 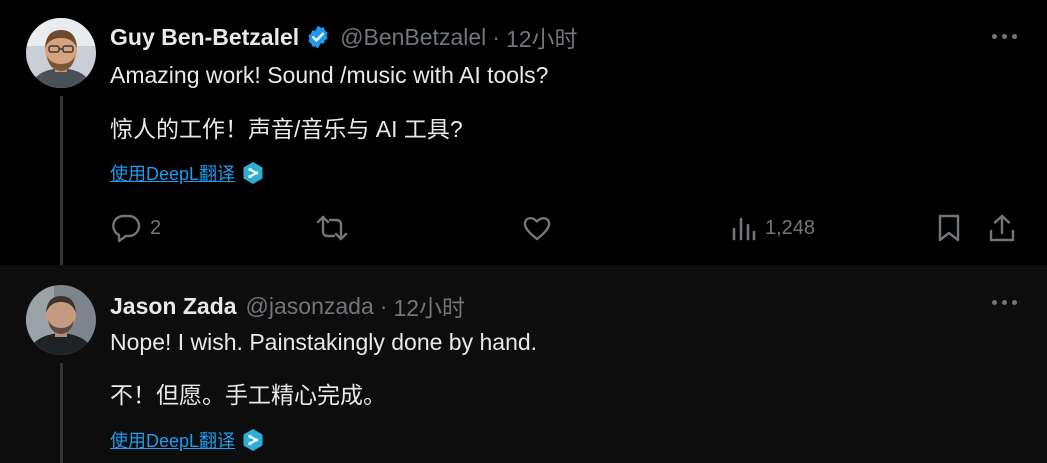 What do you see at coordinates (790, 227) in the screenshot?
I see `view-count: 1,248` at bounding box center [790, 227].